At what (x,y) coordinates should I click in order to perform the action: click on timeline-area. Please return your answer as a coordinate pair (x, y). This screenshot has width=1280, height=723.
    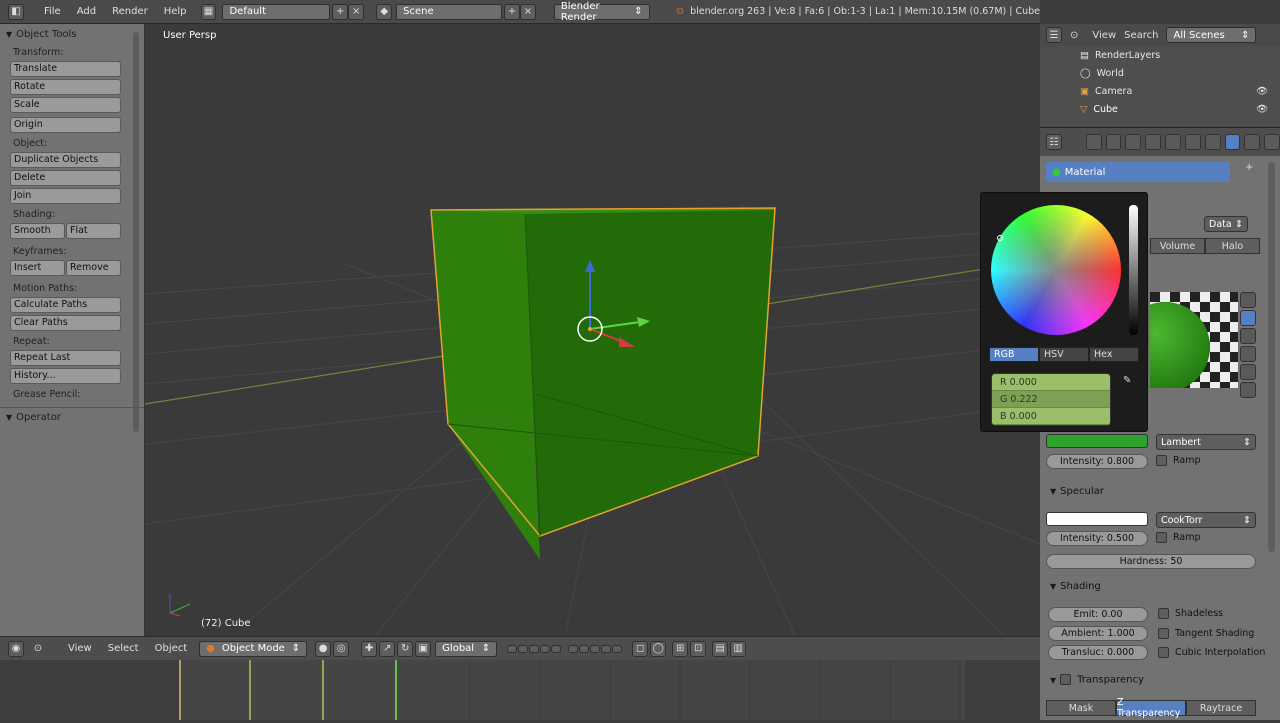
    Looking at the image, I should click on (520, 690).